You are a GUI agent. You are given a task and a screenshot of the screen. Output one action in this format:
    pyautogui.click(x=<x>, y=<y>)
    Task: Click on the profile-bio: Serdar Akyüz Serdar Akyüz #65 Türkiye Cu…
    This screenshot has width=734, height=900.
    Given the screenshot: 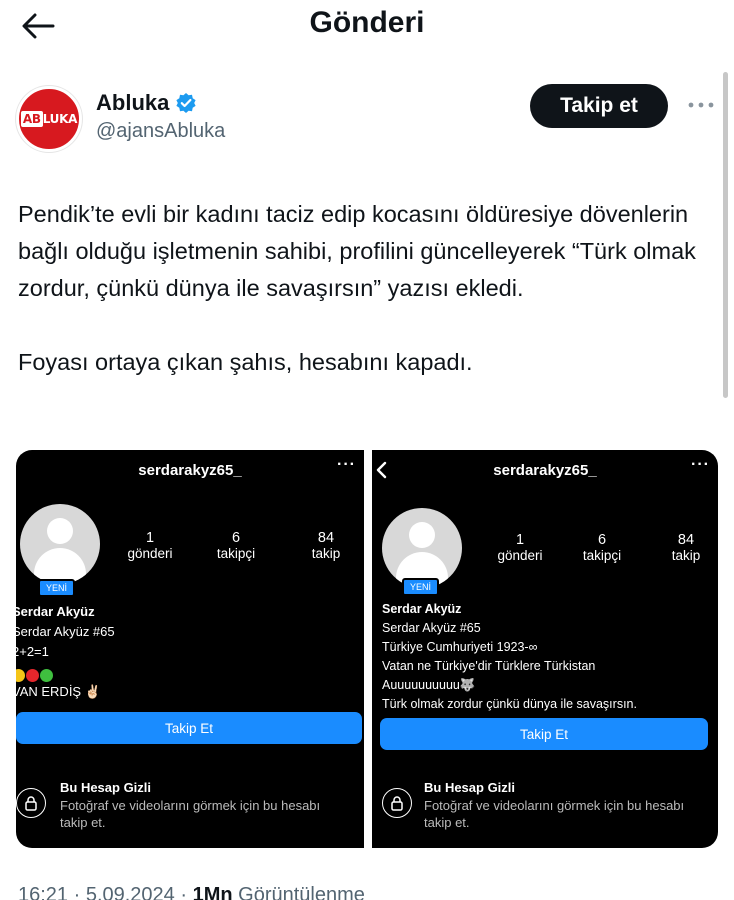 What is the action you would take?
    pyautogui.click(x=509, y=657)
    